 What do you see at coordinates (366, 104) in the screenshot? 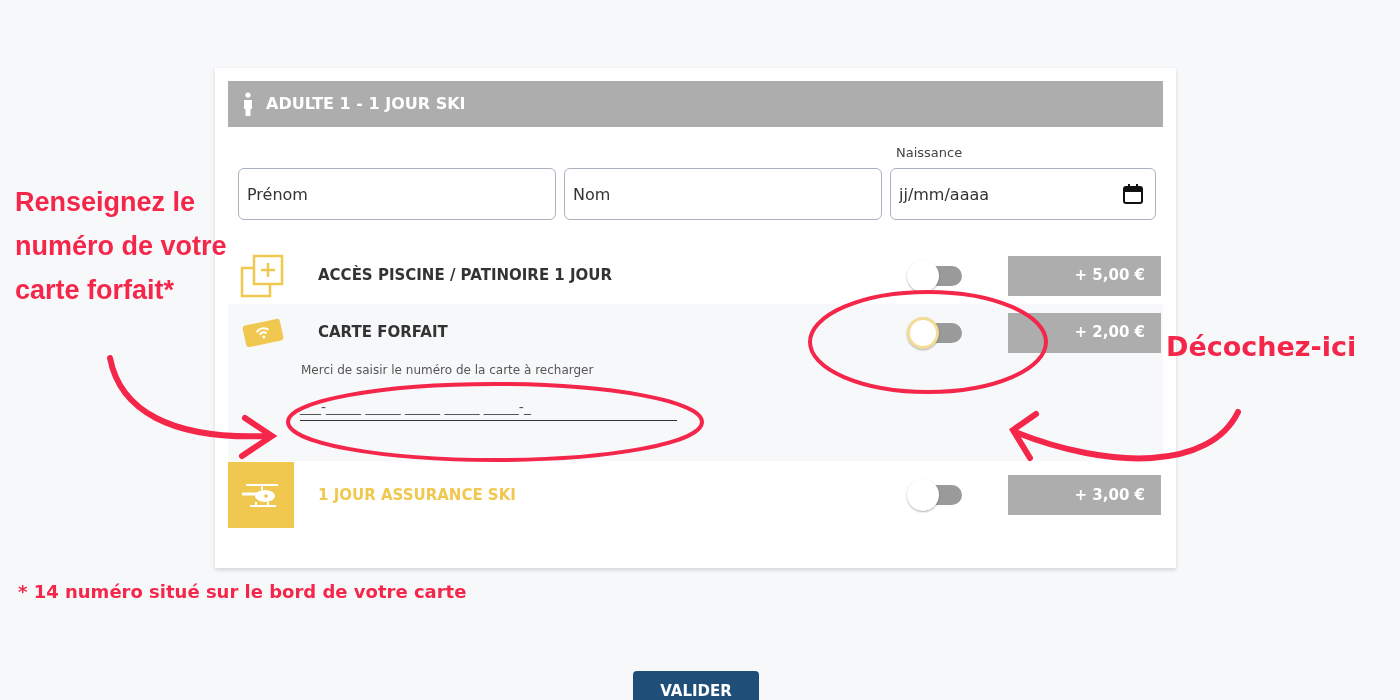
I see `section-title: ADULTE 1 - 1 JOUR SKI` at bounding box center [366, 104].